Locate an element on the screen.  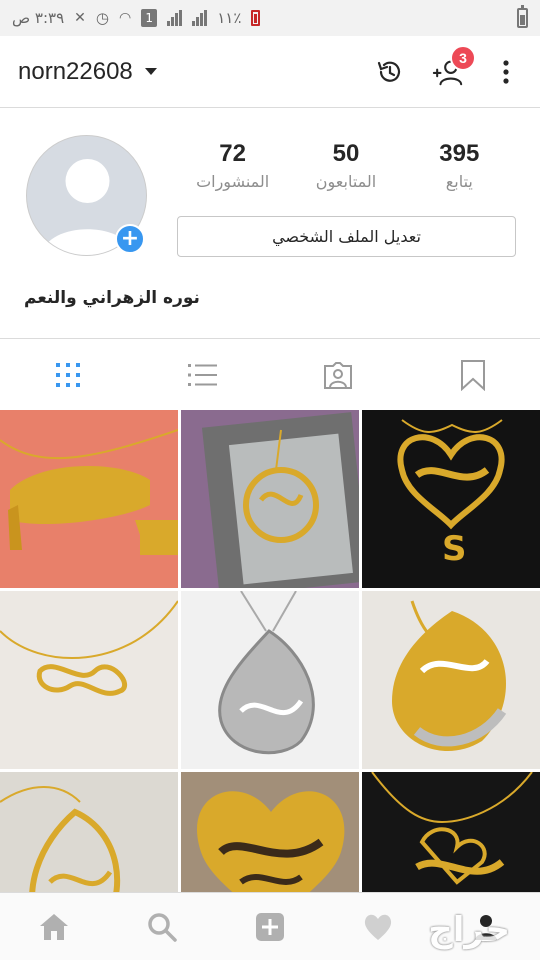
options-button is located at coordinates (506, 72).